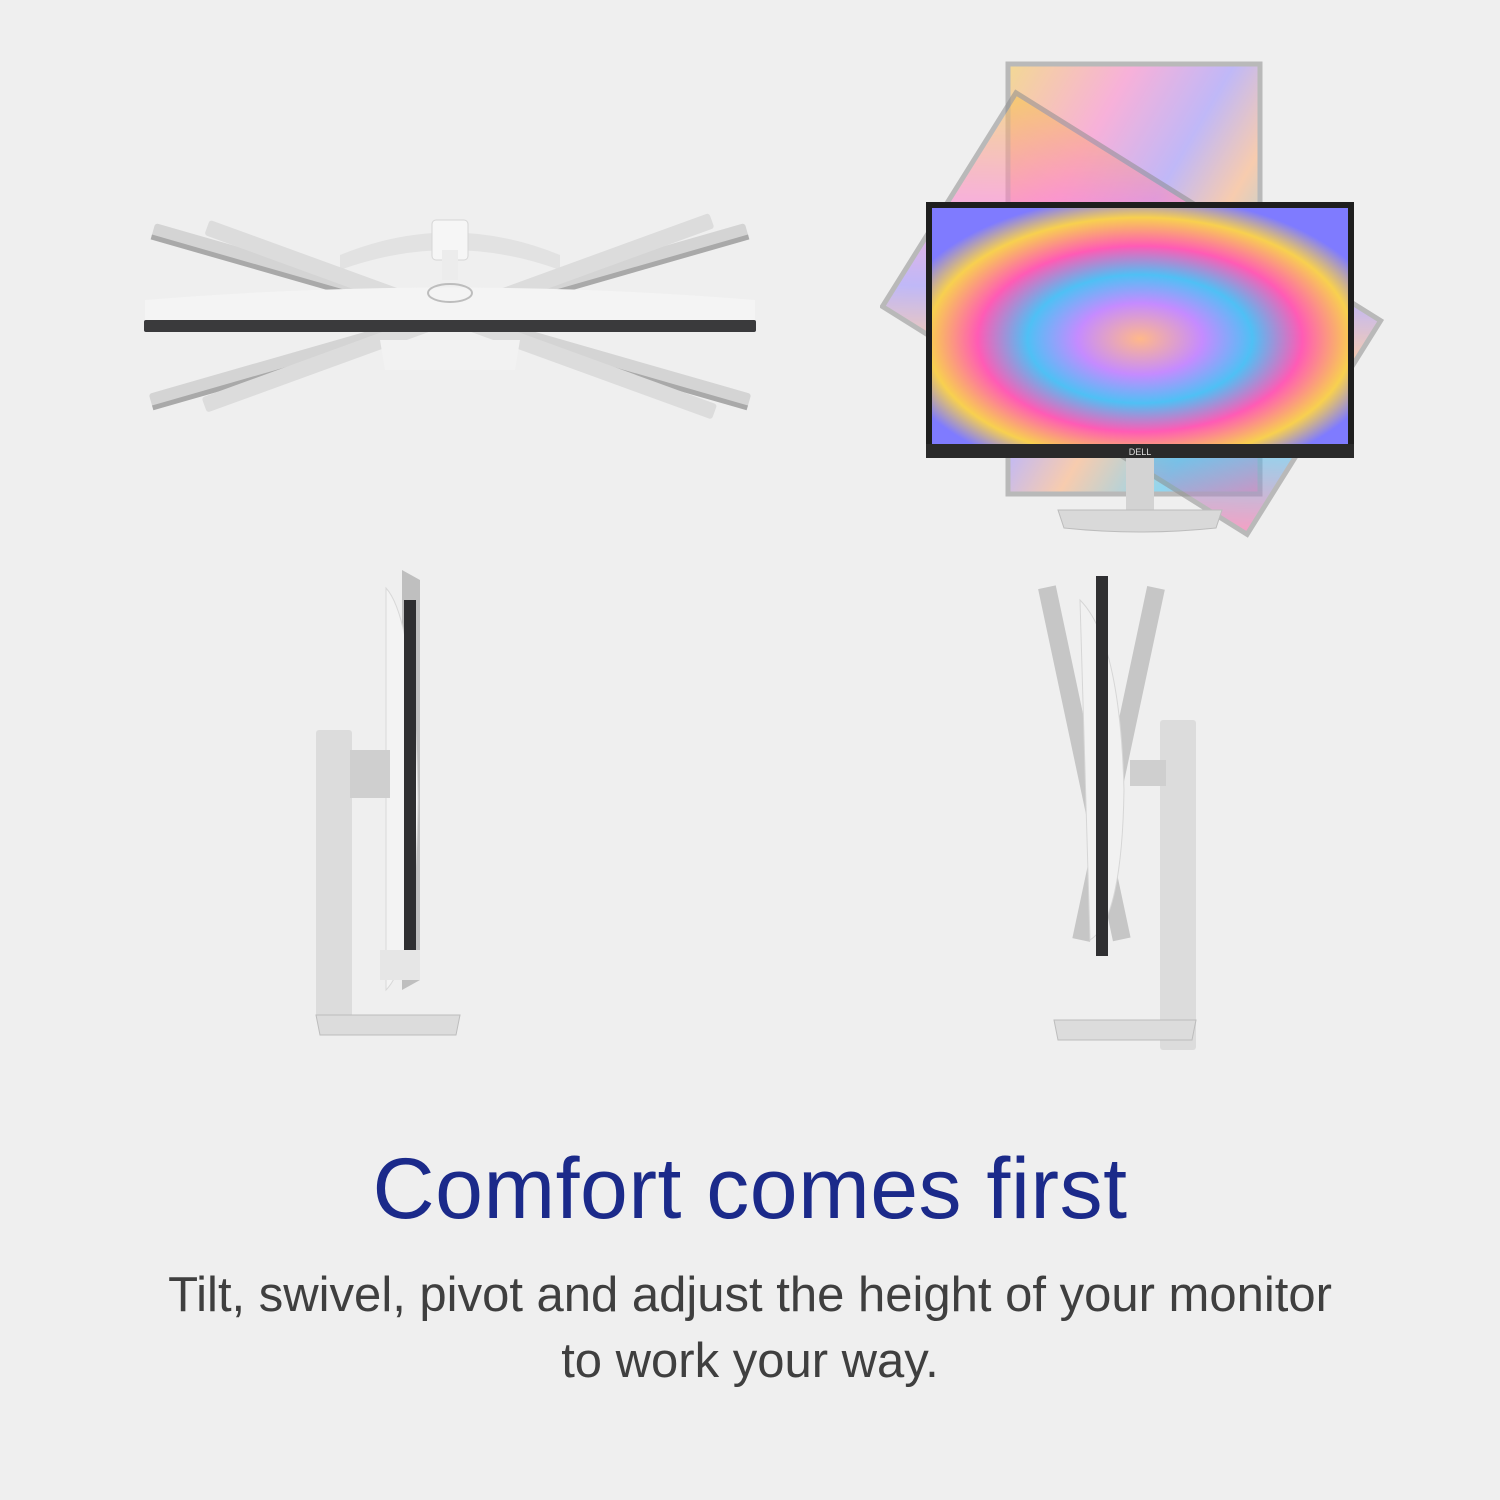 Image resolution: width=1500 pixels, height=1500 pixels. Describe the element at coordinates (1120, 810) in the screenshot. I see `height-adjust-illustration` at that location.